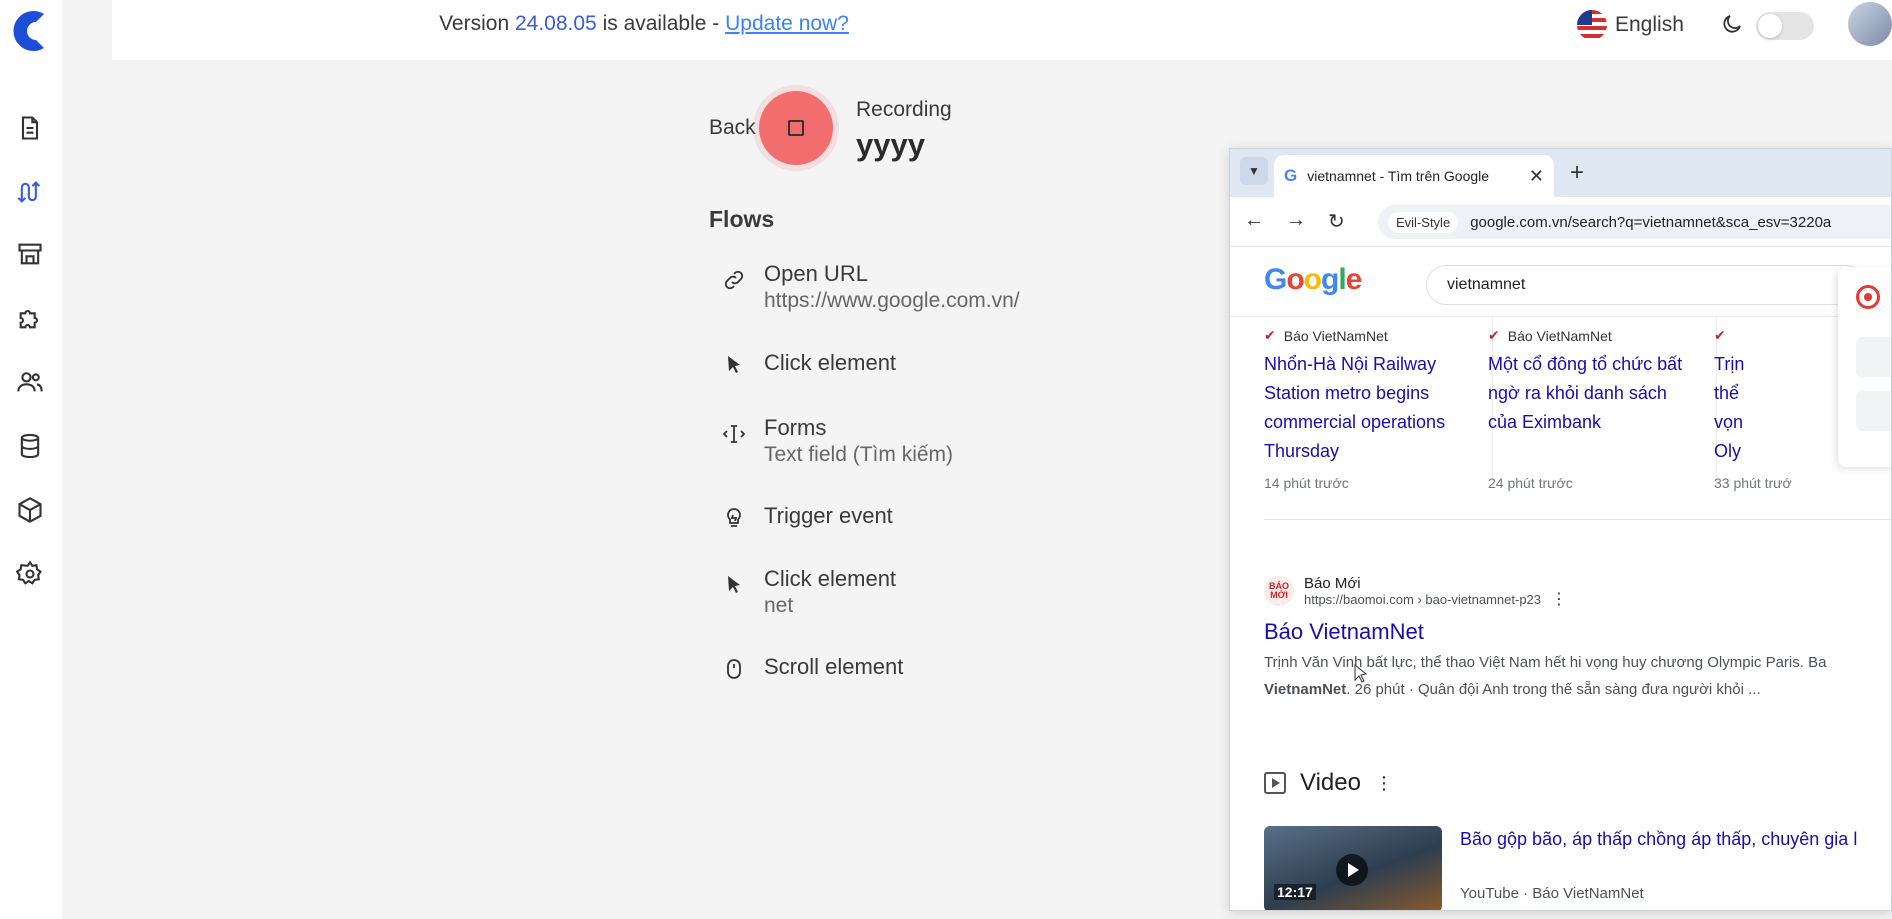 Image resolution: width=1892 pixels, height=919 pixels. I want to click on flow-subtitle: net, so click(779, 605).